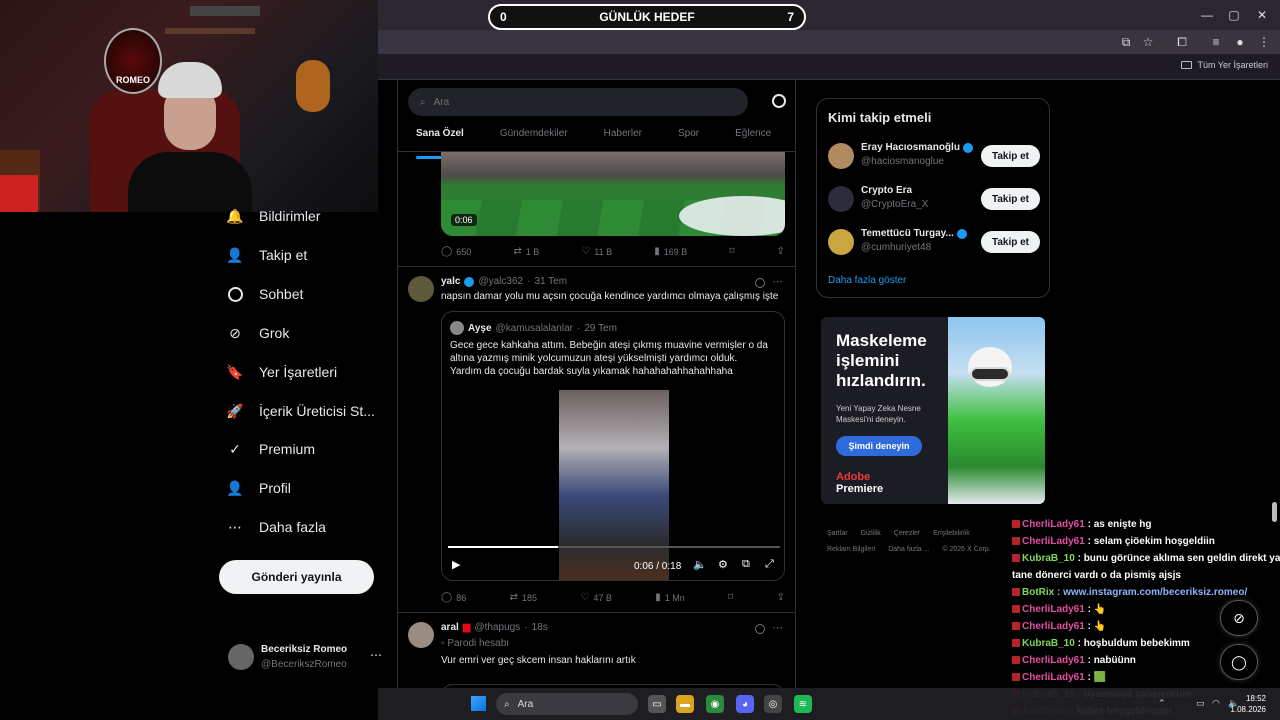 This screenshot has width=1280, height=720. What do you see at coordinates (879, 446) in the screenshot?
I see `ad-cta-button: Şimdi deneyin` at bounding box center [879, 446].